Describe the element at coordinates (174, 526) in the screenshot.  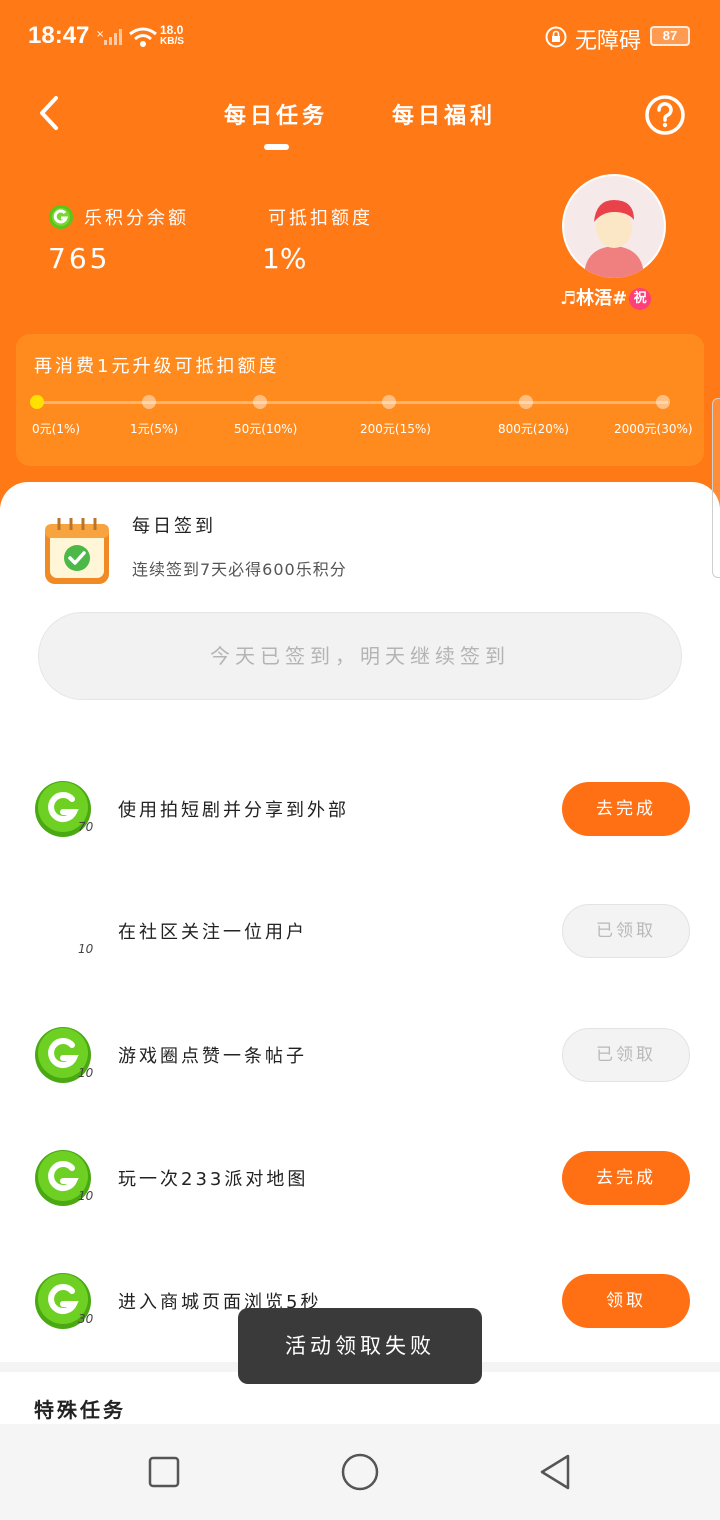
I see `daily-signin-title: 每日签到` at that location.